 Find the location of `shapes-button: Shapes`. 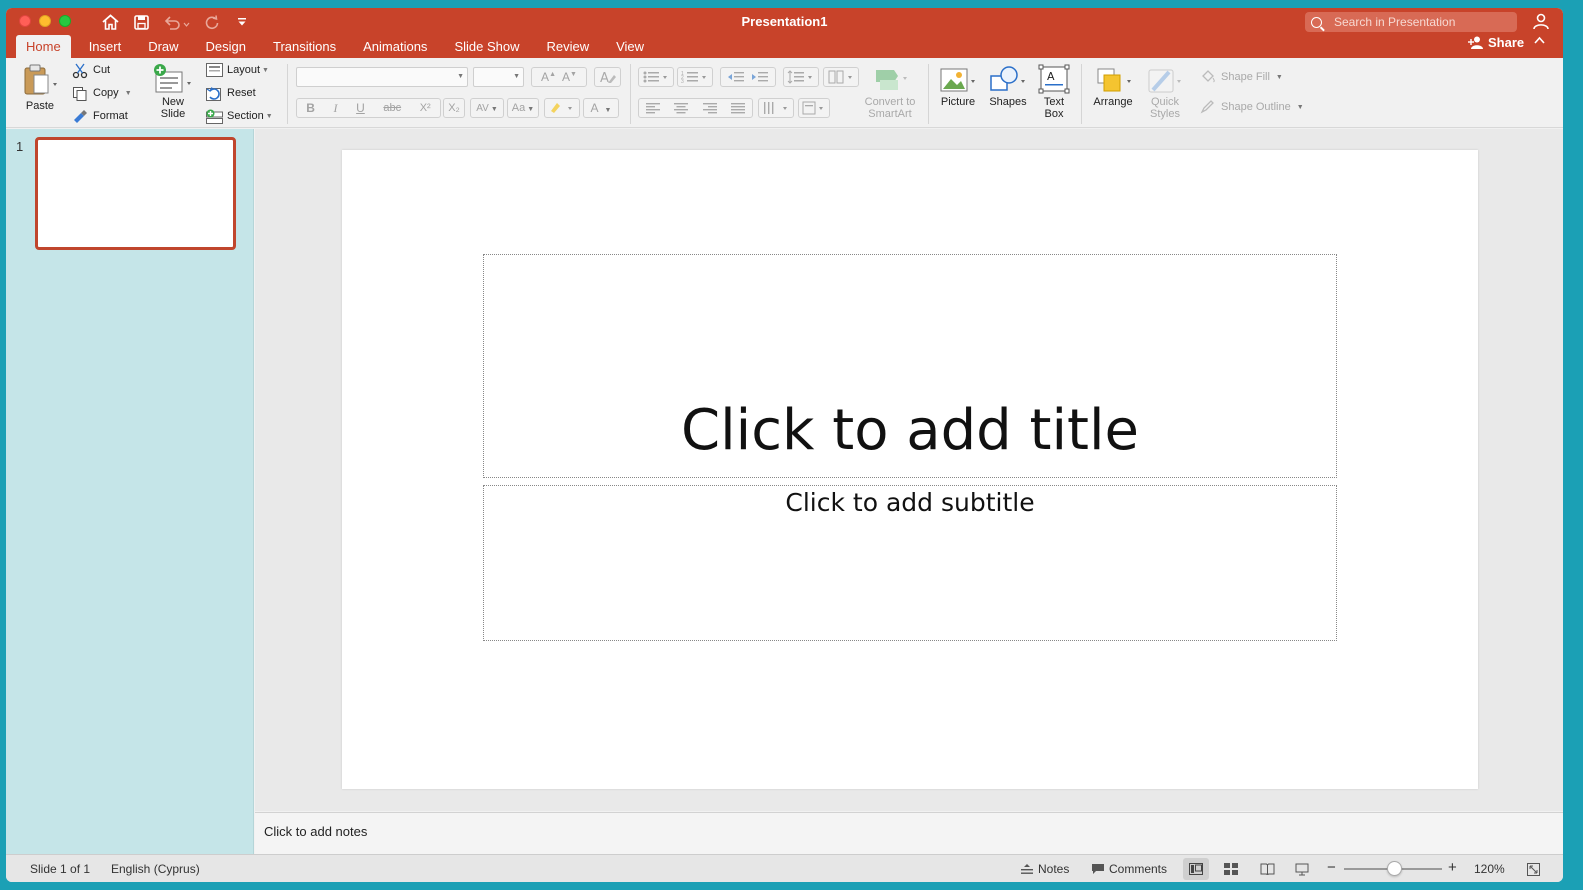

shapes-button: Shapes is located at coordinates (1008, 86).